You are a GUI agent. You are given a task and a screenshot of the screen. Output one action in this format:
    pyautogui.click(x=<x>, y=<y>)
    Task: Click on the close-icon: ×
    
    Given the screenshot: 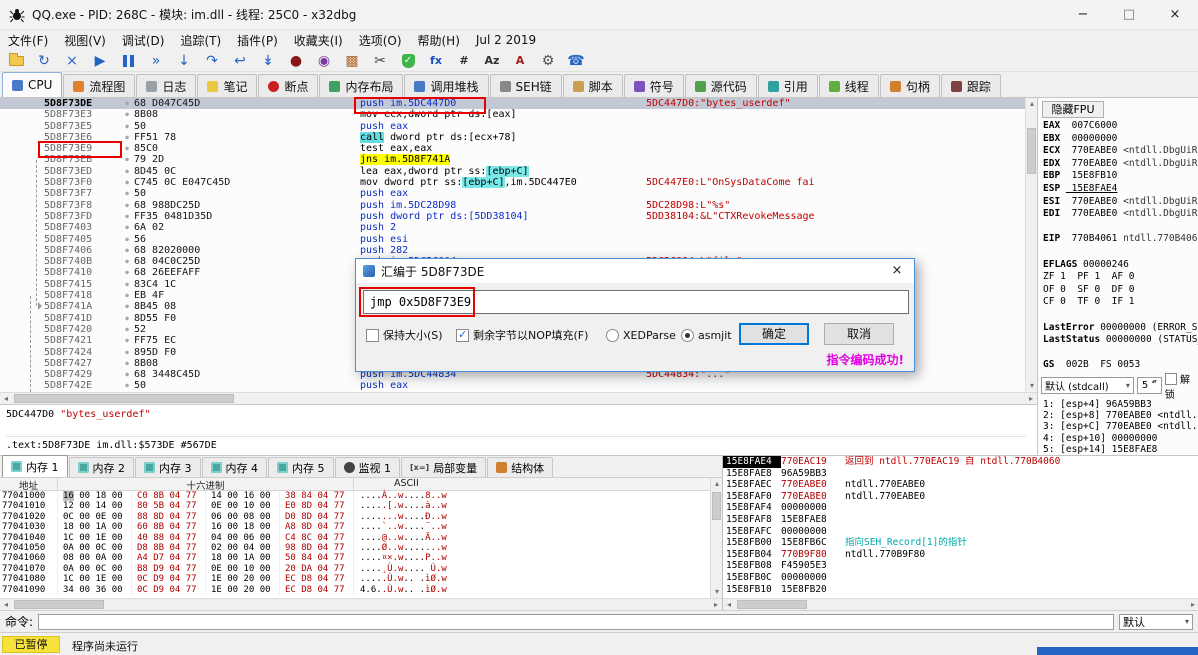 What is the action you would take?
    pyautogui.click(x=72, y=61)
    